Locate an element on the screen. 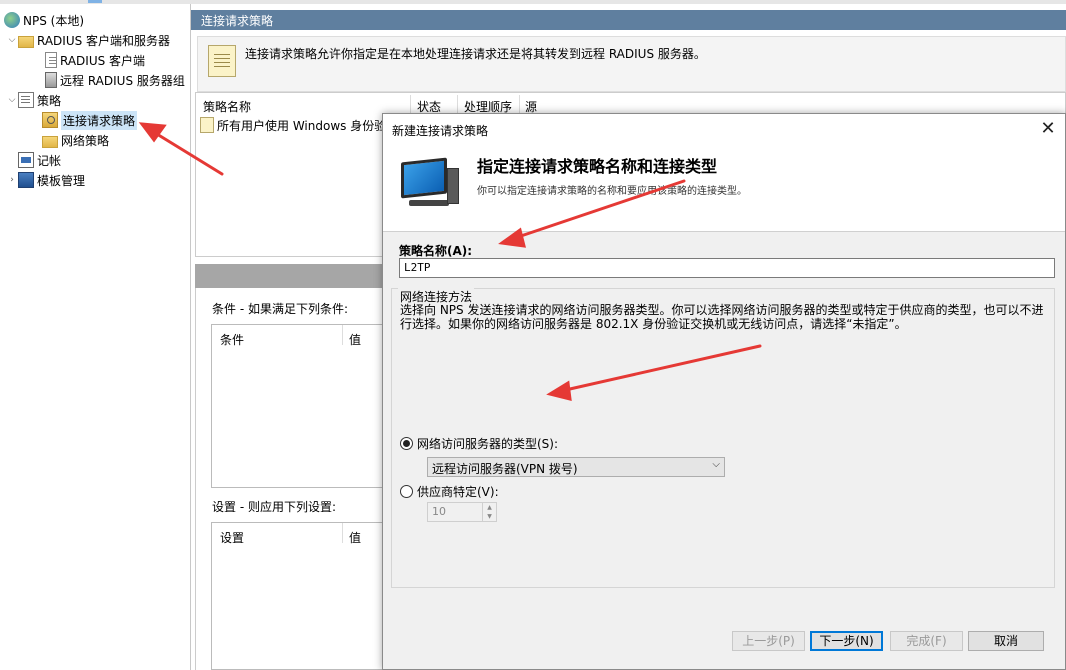 This screenshot has width=1066, height=670. tree-node-label: 策略 is located at coordinates (49, 100).